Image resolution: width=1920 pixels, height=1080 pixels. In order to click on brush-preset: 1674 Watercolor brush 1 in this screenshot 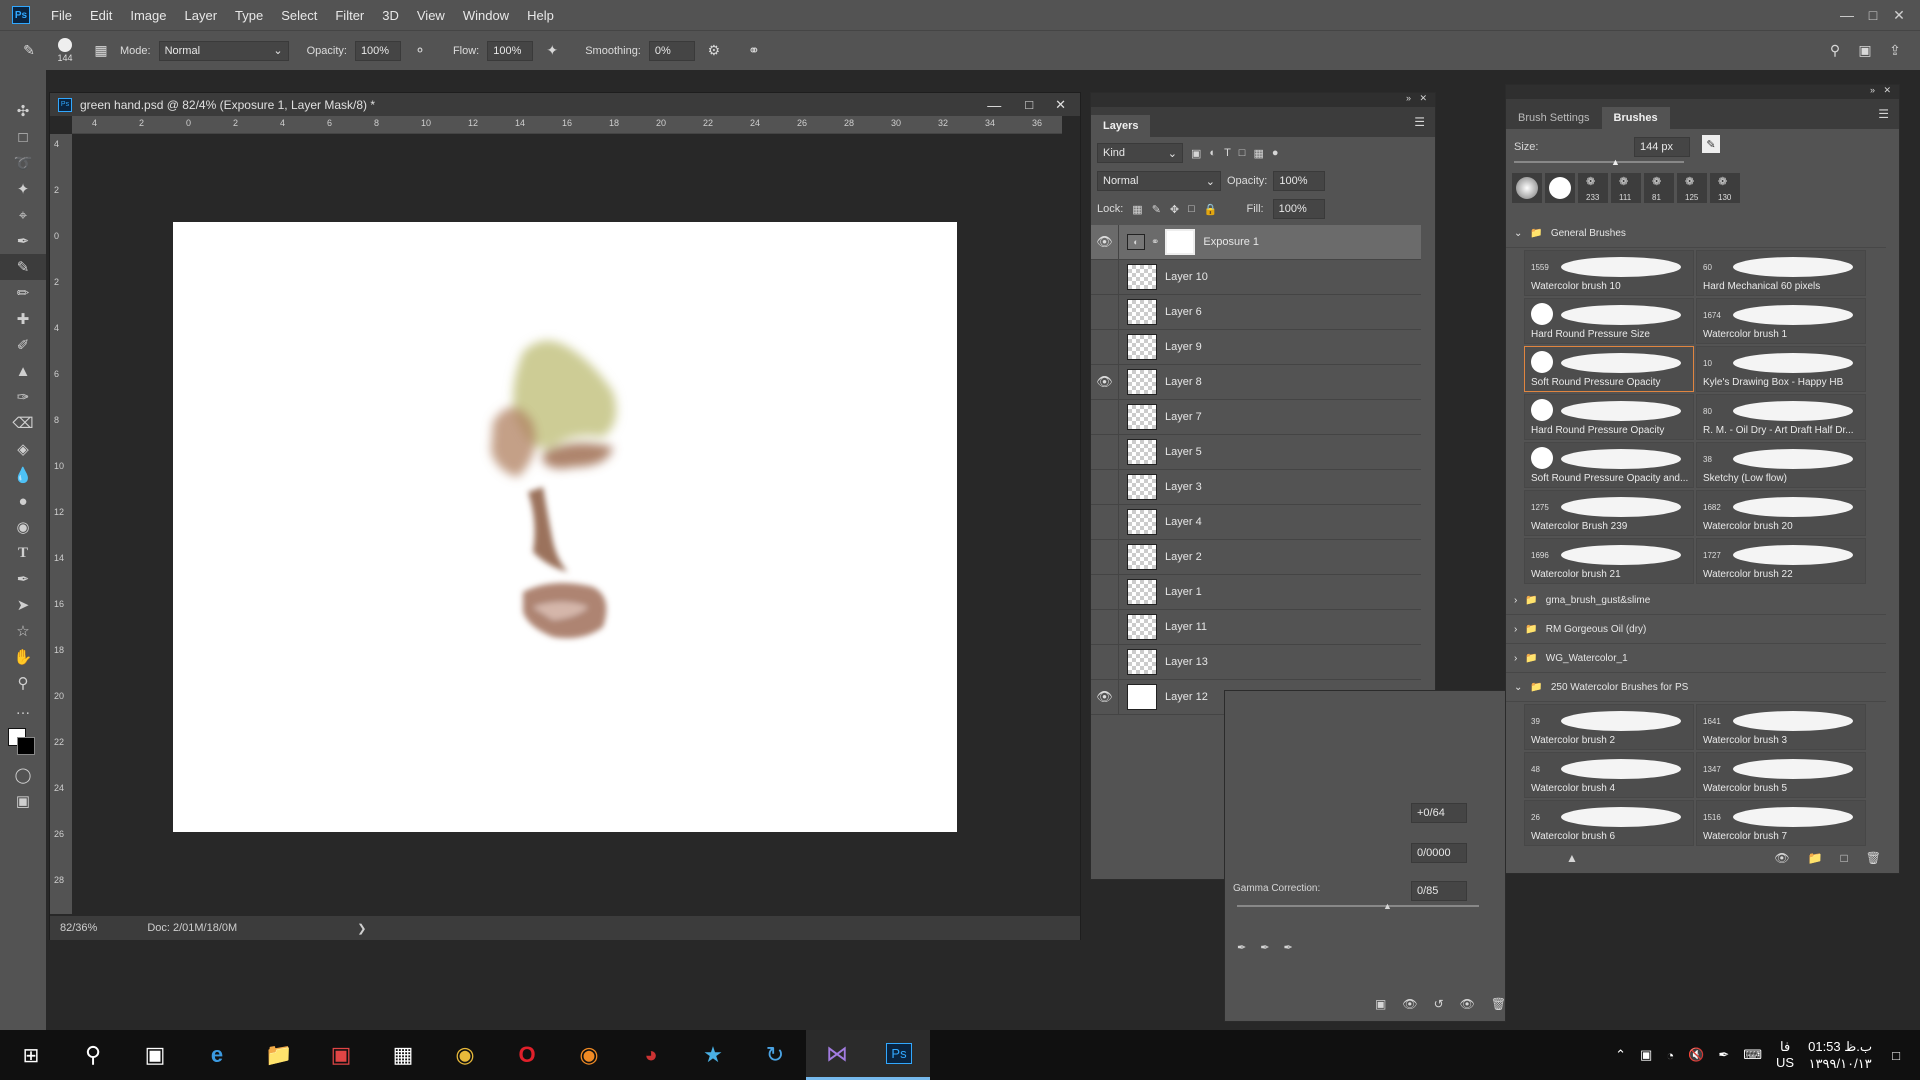, I will do `click(1781, 321)`.